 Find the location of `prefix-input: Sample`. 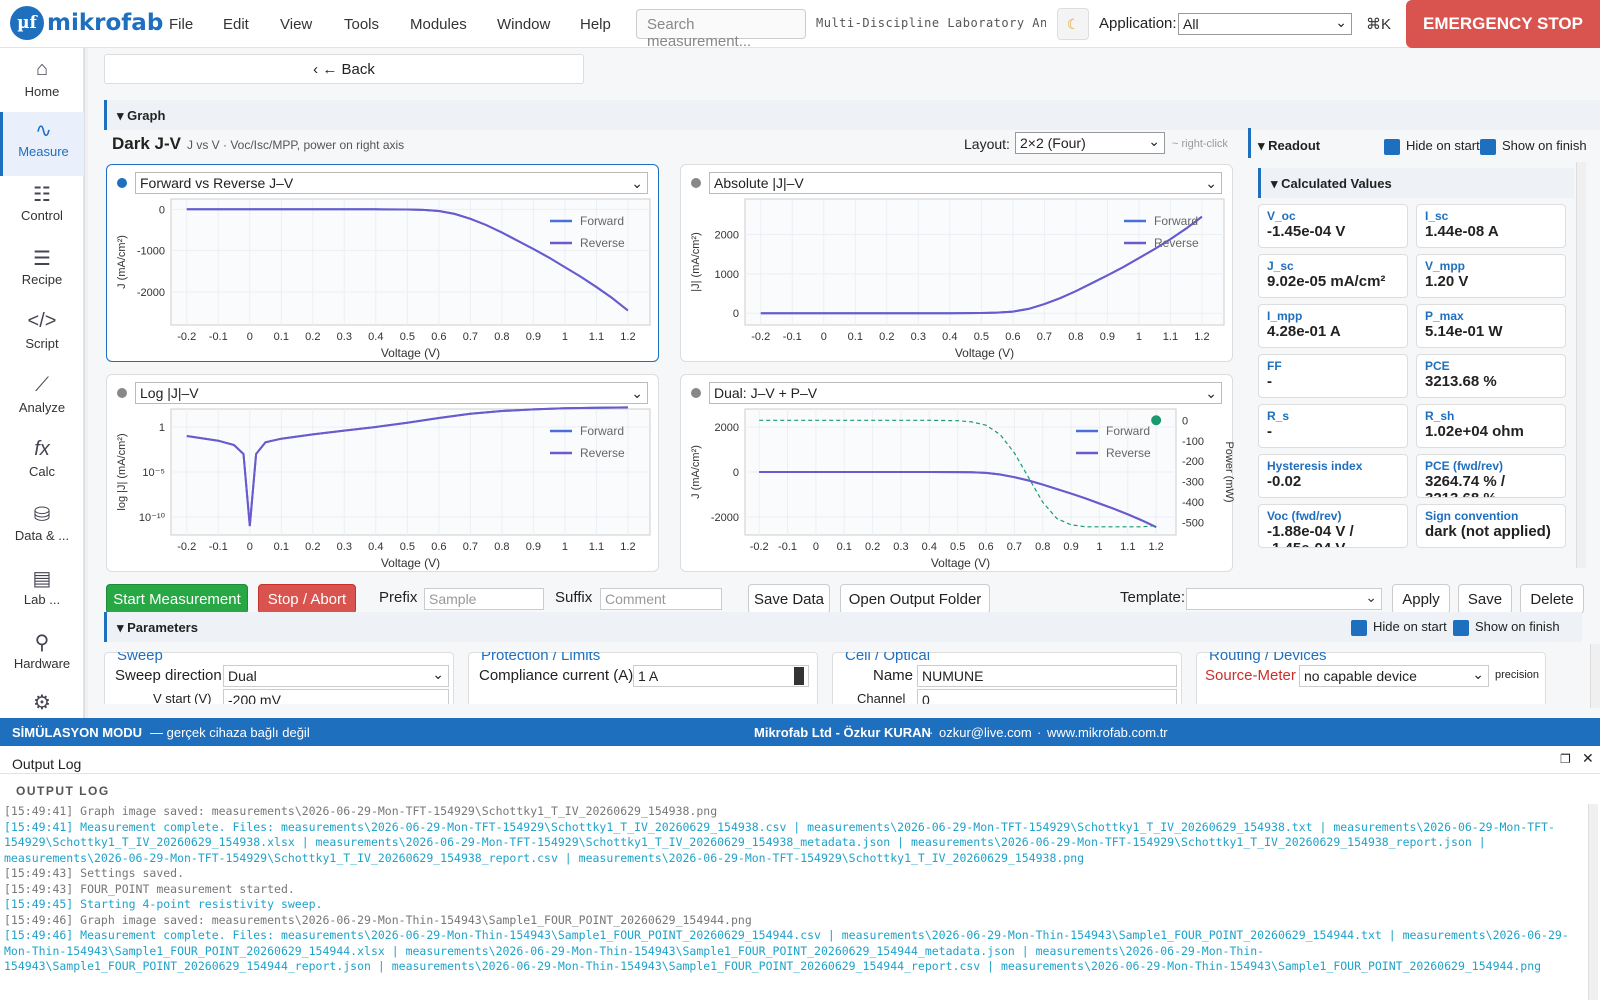

prefix-input: Sample is located at coordinates (484, 599).